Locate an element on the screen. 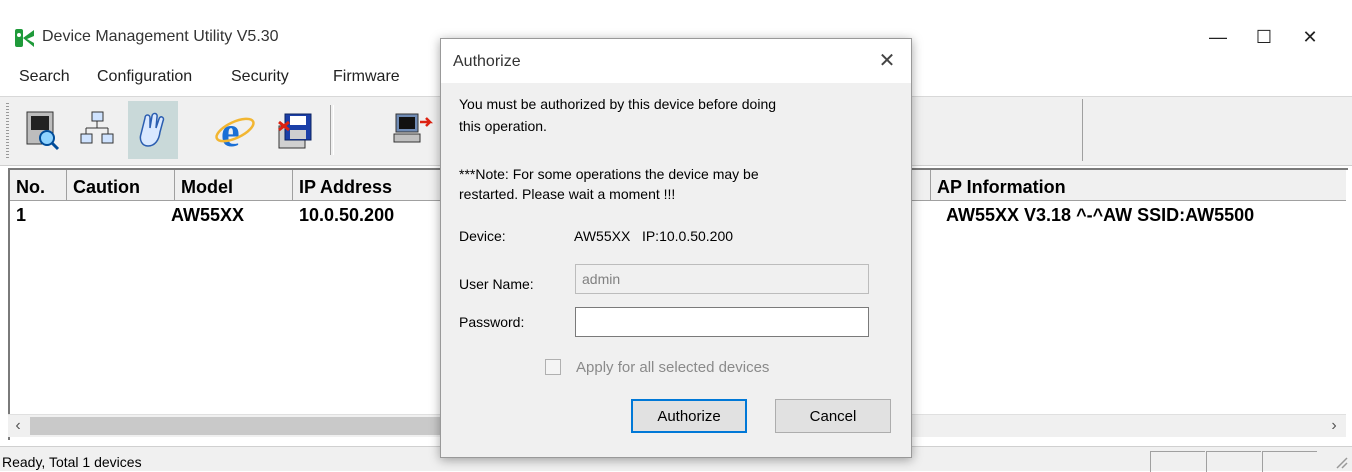 This screenshot has width=1352, height=472. dialog-title-bar: Authorize ✕ is located at coordinates (676, 61).